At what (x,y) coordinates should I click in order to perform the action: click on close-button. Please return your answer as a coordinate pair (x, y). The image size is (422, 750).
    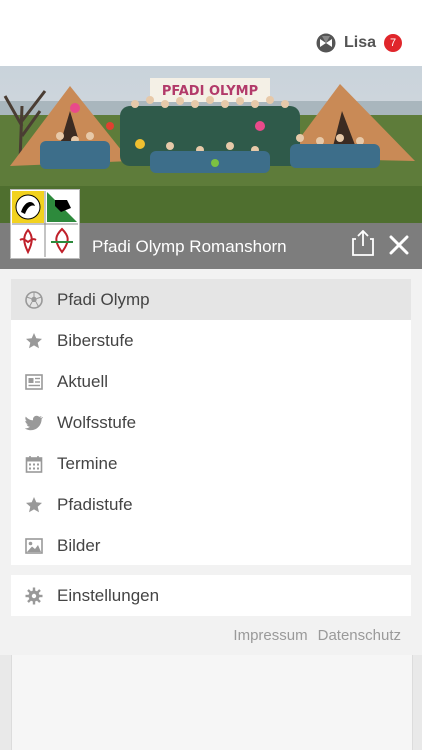
    Looking at the image, I should click on (399, 245).